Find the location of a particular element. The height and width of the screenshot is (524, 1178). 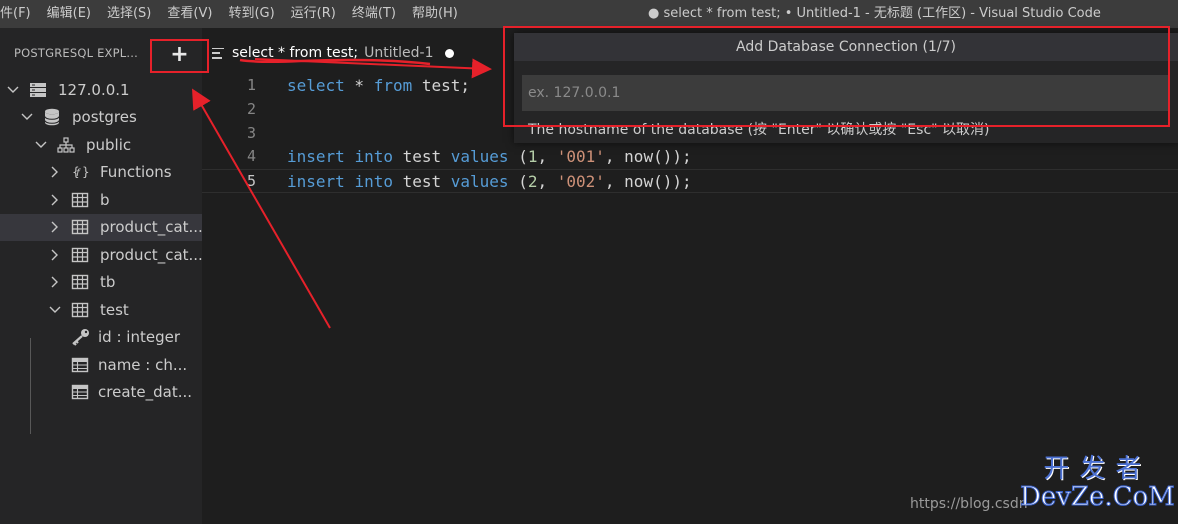

tree-indent-guide is located at coordinates (30, 386).